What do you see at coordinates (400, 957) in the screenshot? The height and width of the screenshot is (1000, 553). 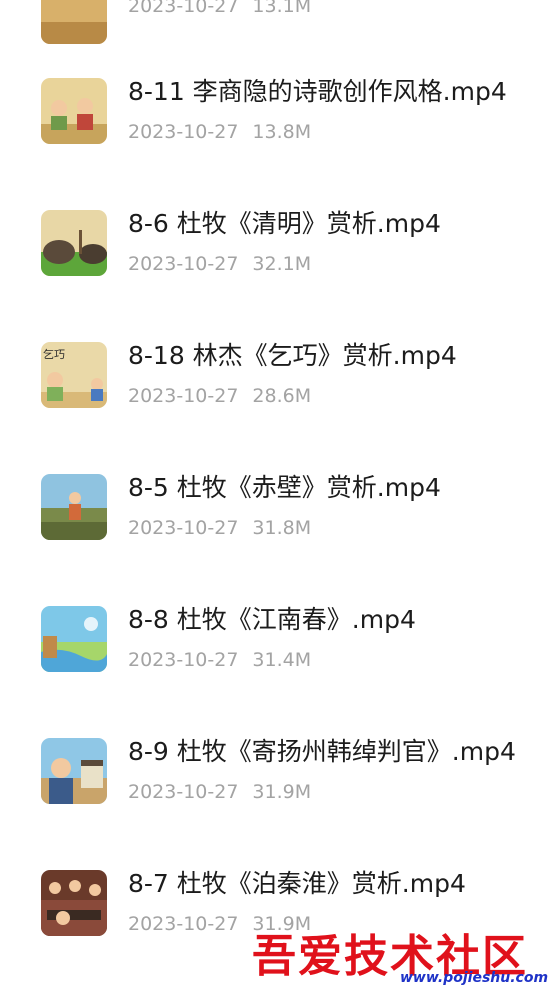 I see `site-watermark: 吾爱技术社区 www.pojieshu.com` at bounding box center [400, 957].